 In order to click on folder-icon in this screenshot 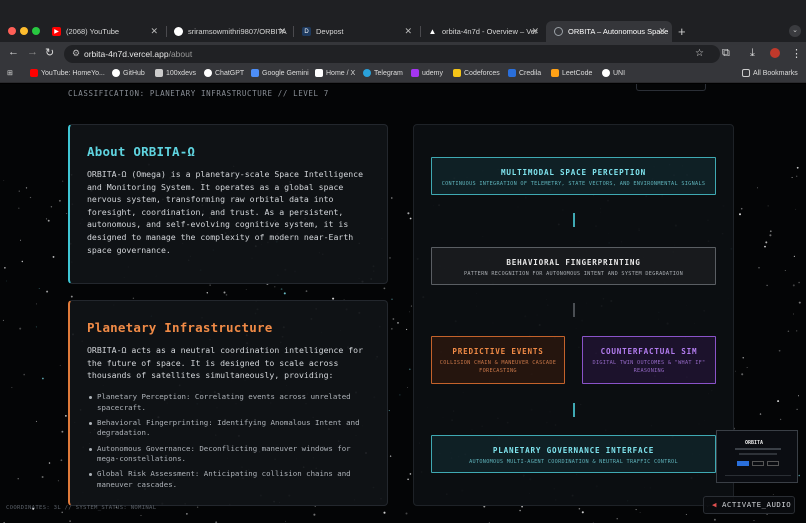, I will do `click(746, 73)`.